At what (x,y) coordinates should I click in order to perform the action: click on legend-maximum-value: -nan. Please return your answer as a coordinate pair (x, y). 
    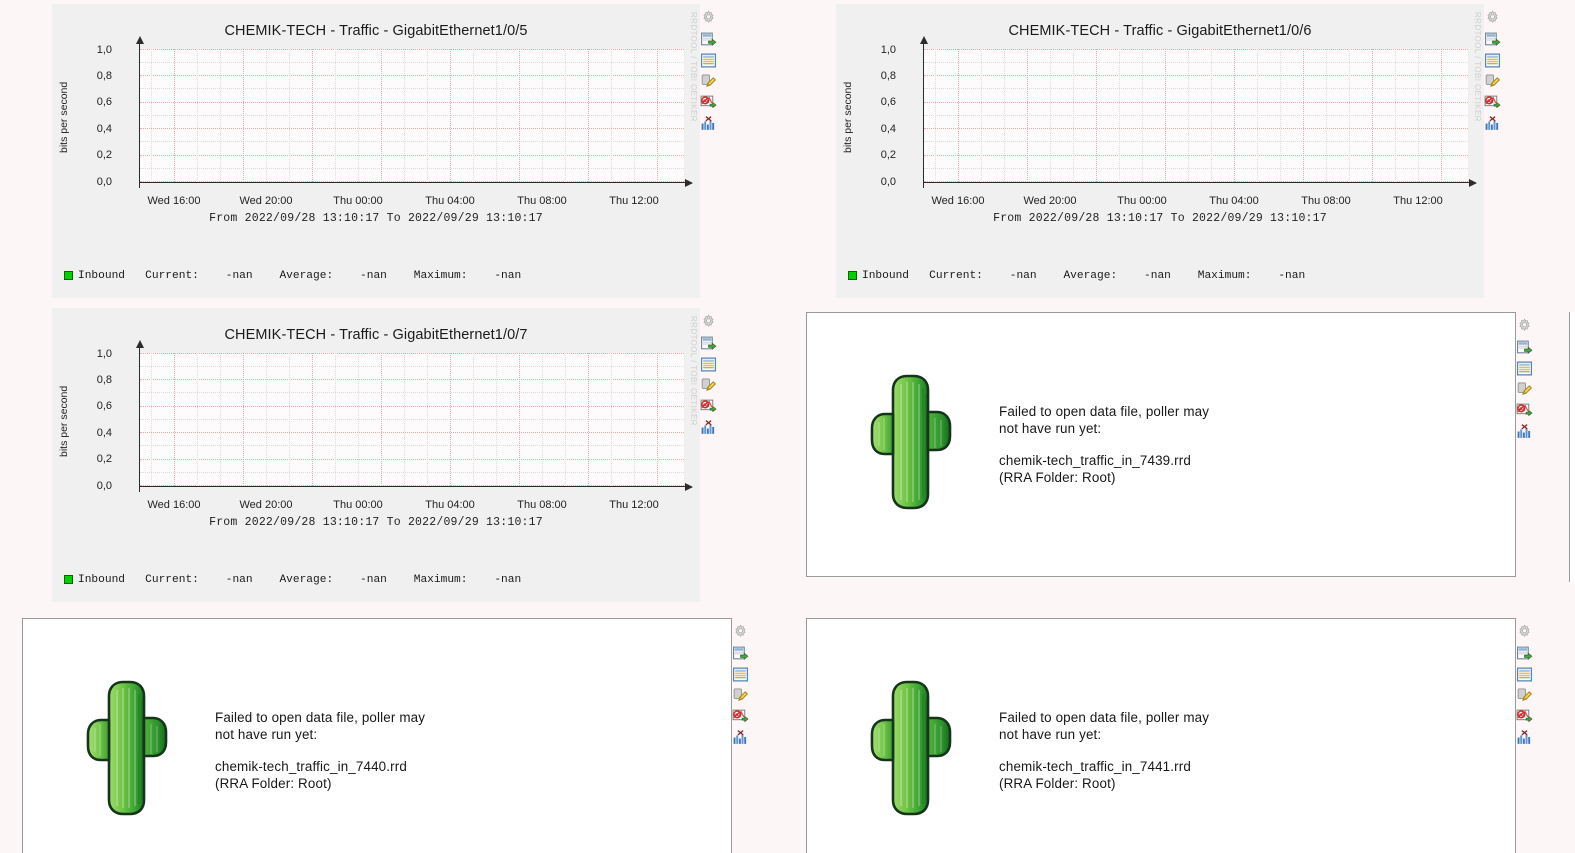
    Looking at the image, I should click on (508, 275).